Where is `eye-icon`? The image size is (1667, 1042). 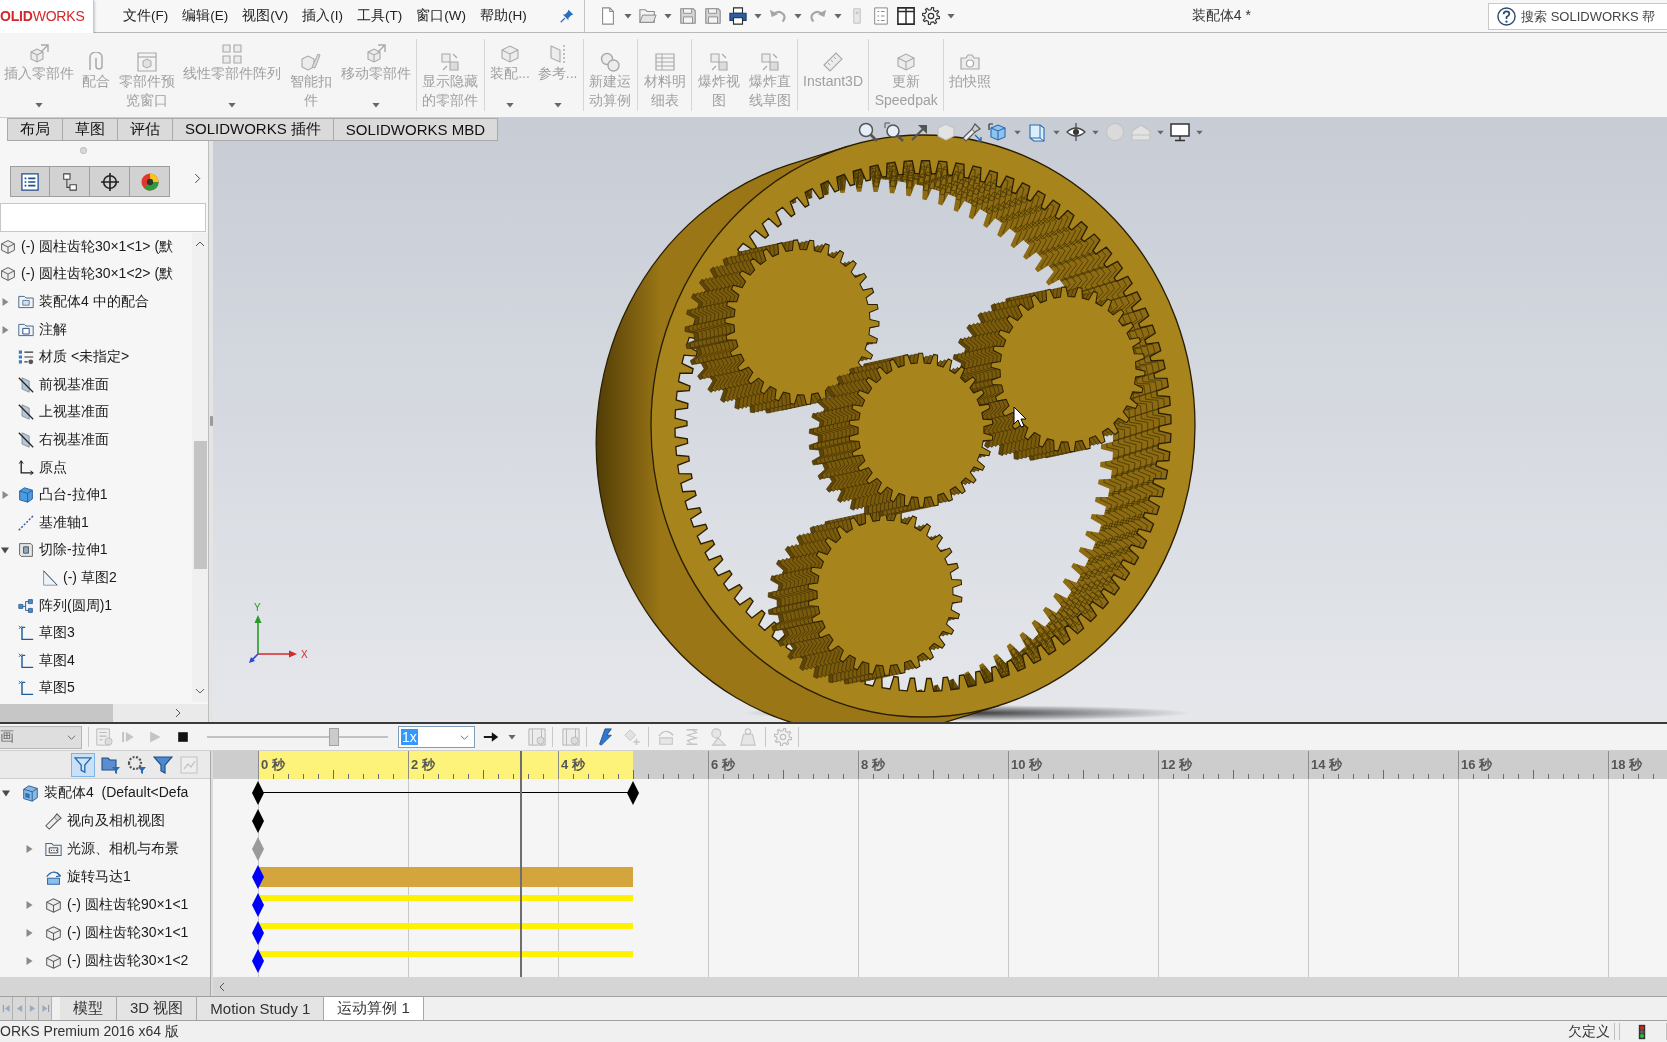 eye-icon is located at coordinates (1076, 132).